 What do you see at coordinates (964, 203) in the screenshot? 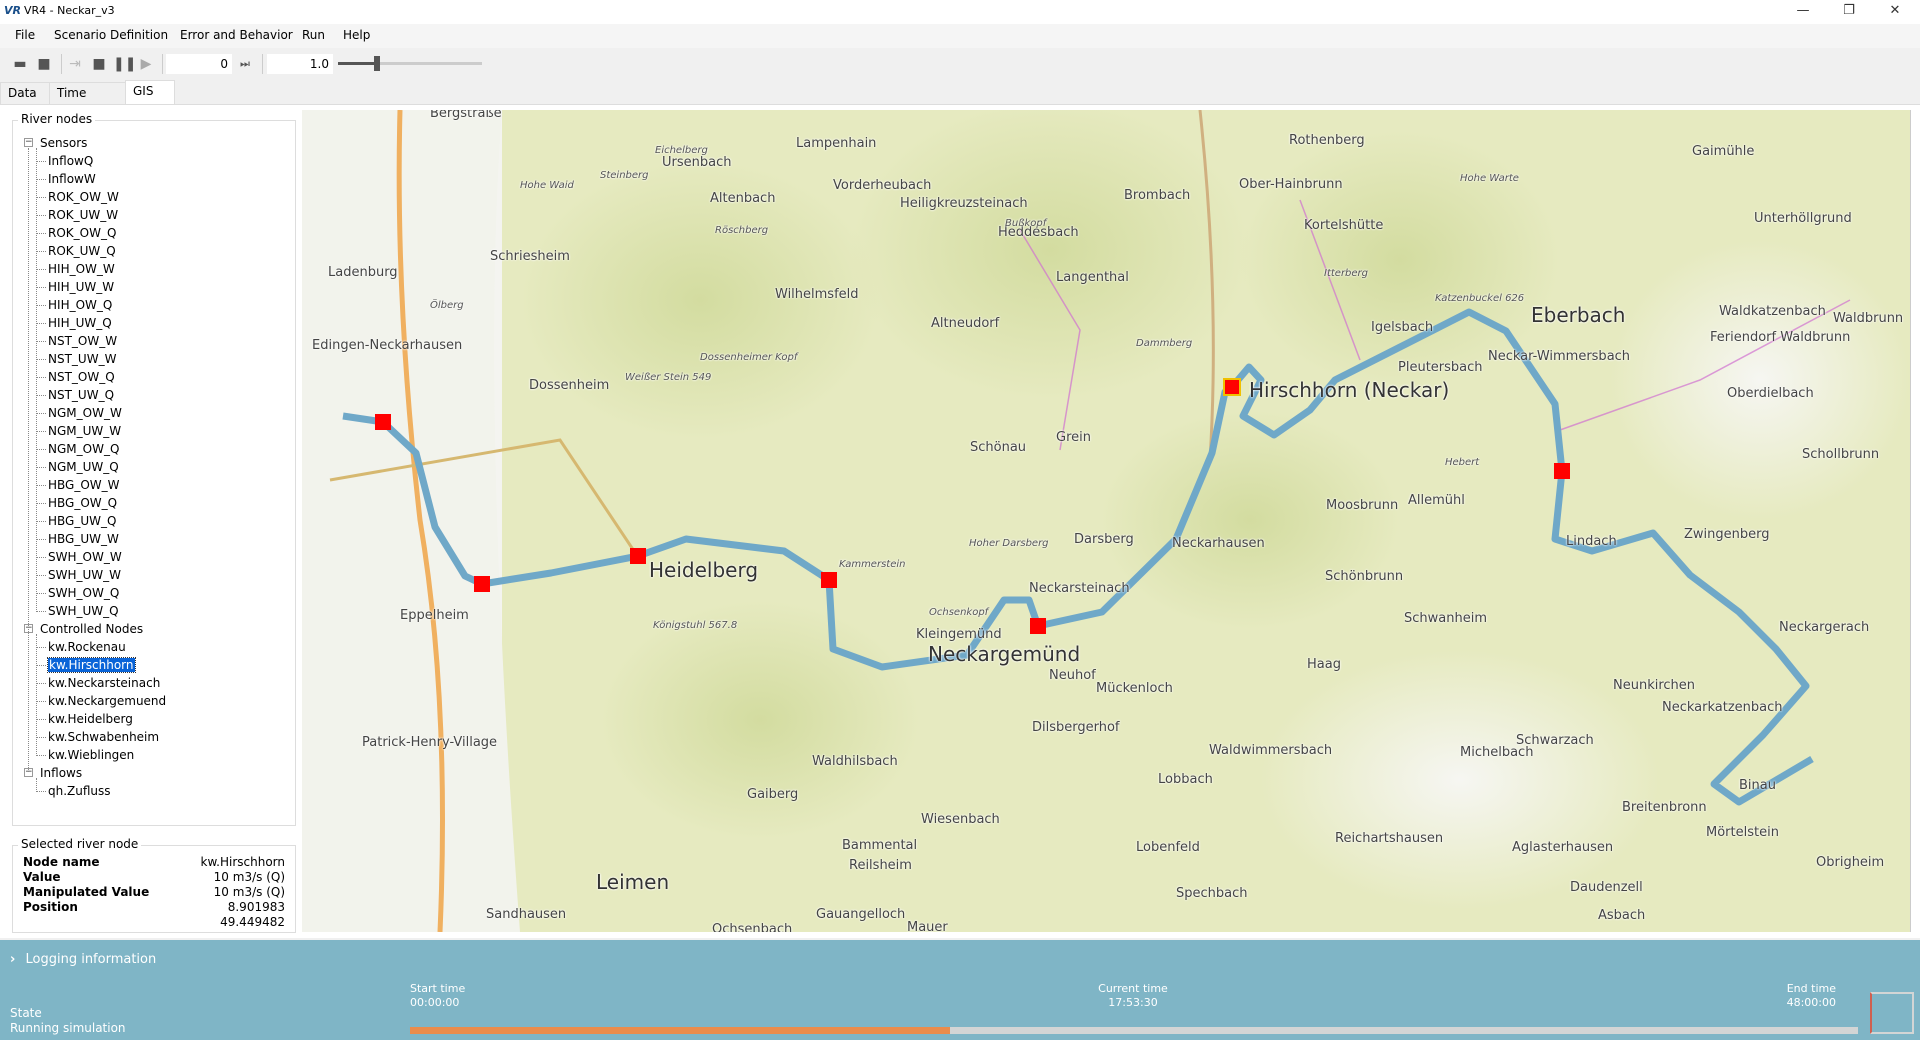
I see `place-label: Heiligkreuzsteinach` at bounding box center [964, 203].